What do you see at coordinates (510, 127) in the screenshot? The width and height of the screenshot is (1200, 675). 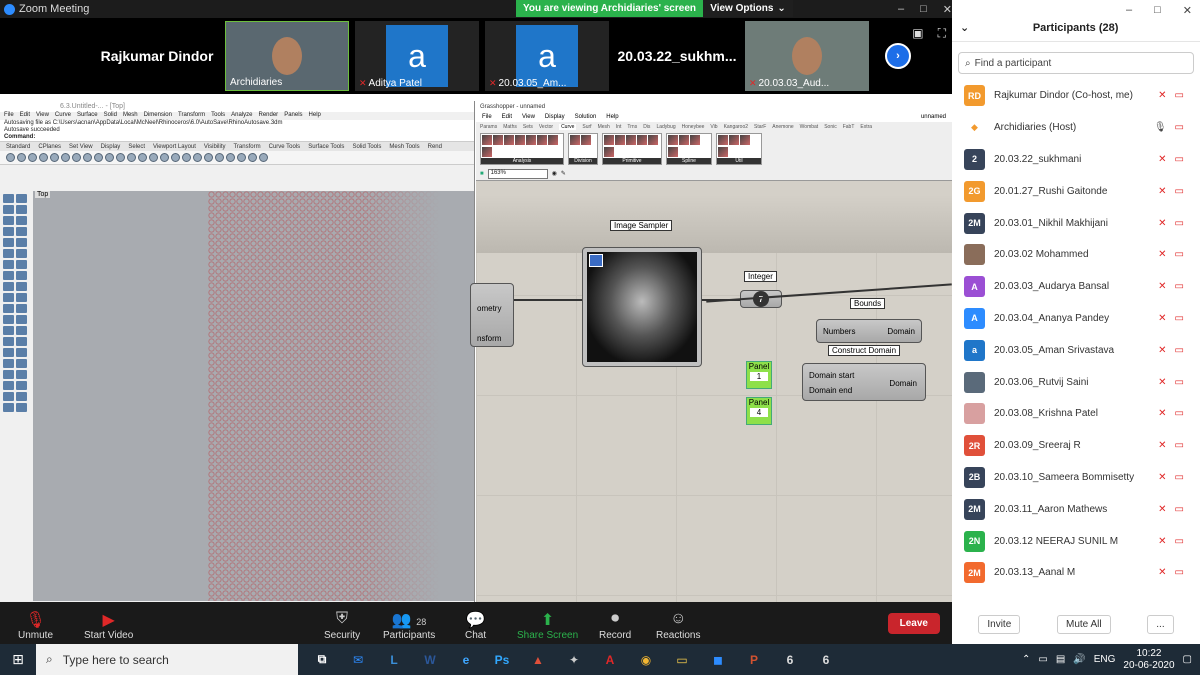 I see `gh-tab: Maths` at bounding box center [510, 127].